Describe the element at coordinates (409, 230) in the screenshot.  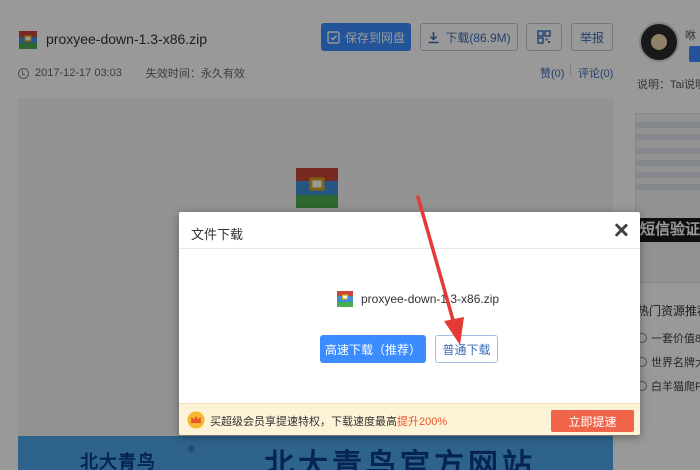
I see `dialog-header: 文件下载` at that location.